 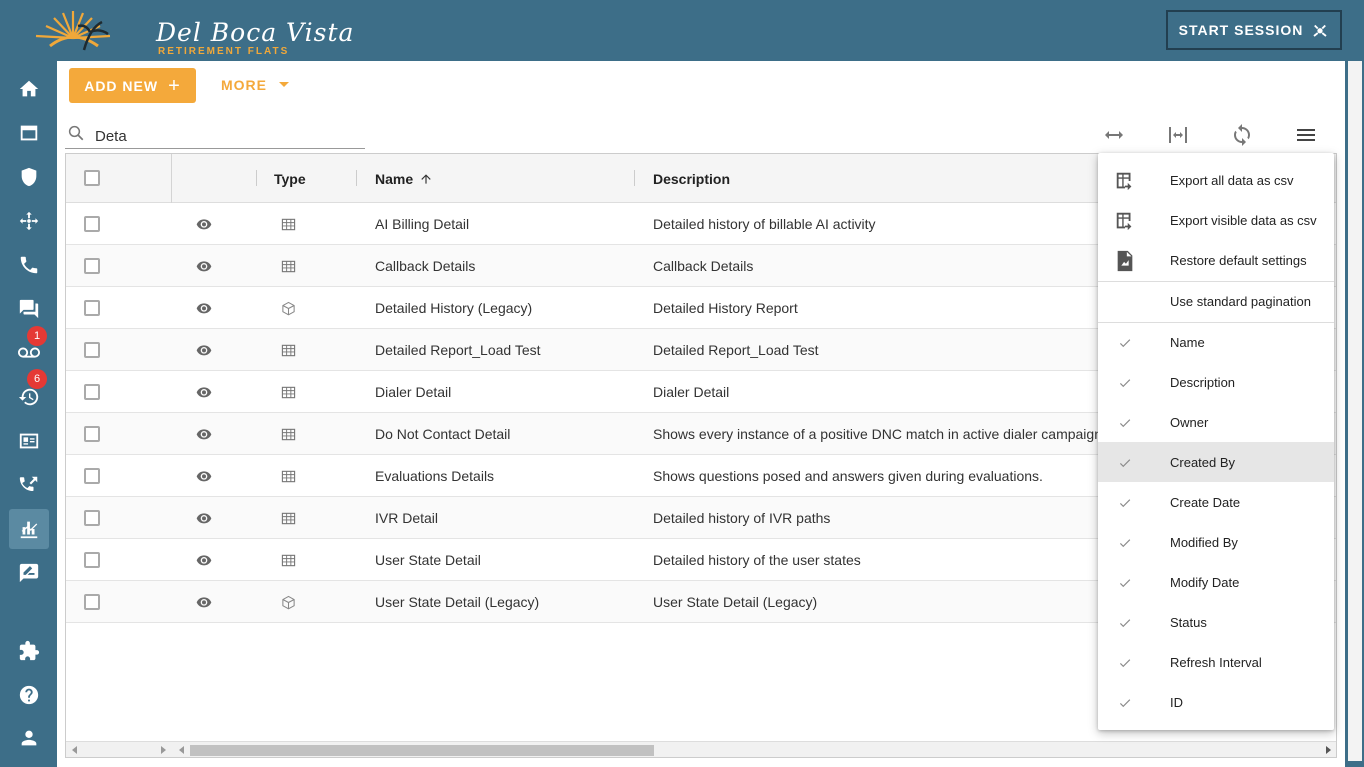 What do you see at coordinates (1216, 582) in the screenshot?
I see `column-toggle-item: Modify Date` at bounding box center [1216, 582].